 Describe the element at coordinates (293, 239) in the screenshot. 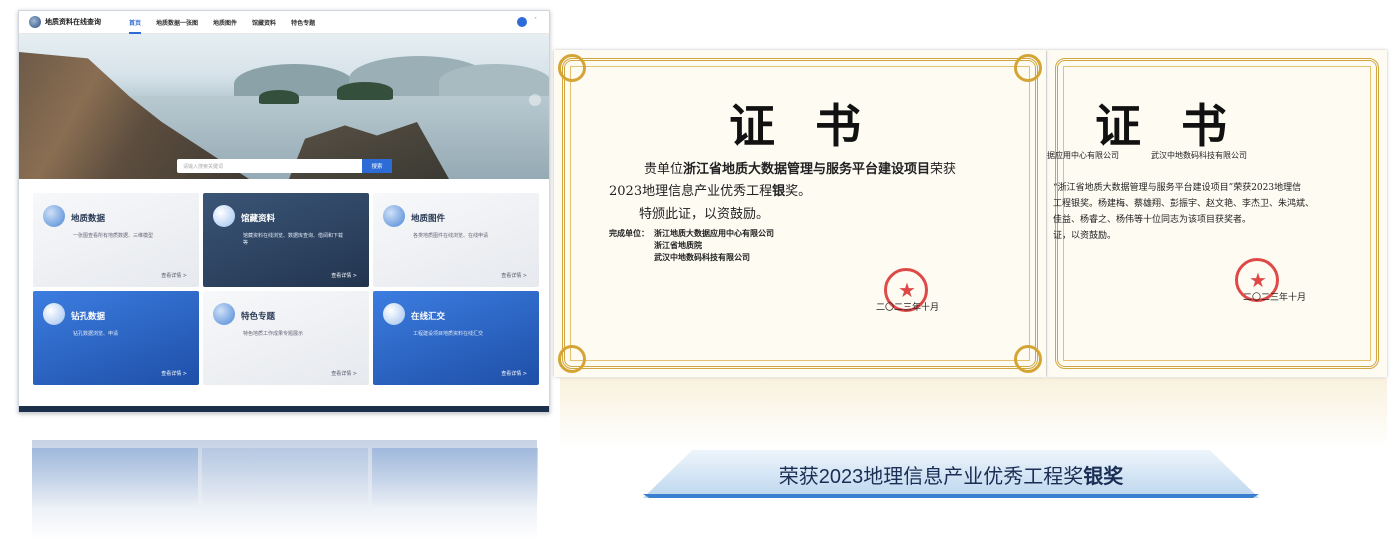

I see `card-desc: 馆藏资料在线浏览、数据库查询、借阅和下载等` at that location.